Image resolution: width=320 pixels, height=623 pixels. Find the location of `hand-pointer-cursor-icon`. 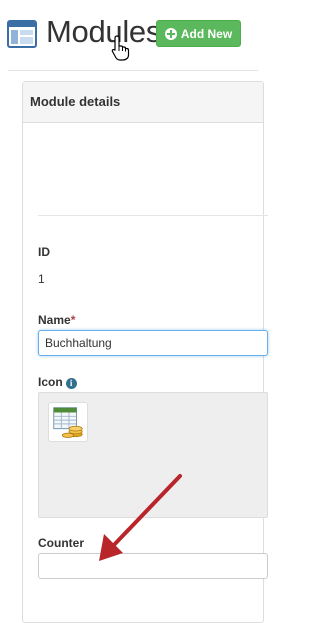

hand-pointer-cursor-icon is located at coordinates (120, 48).